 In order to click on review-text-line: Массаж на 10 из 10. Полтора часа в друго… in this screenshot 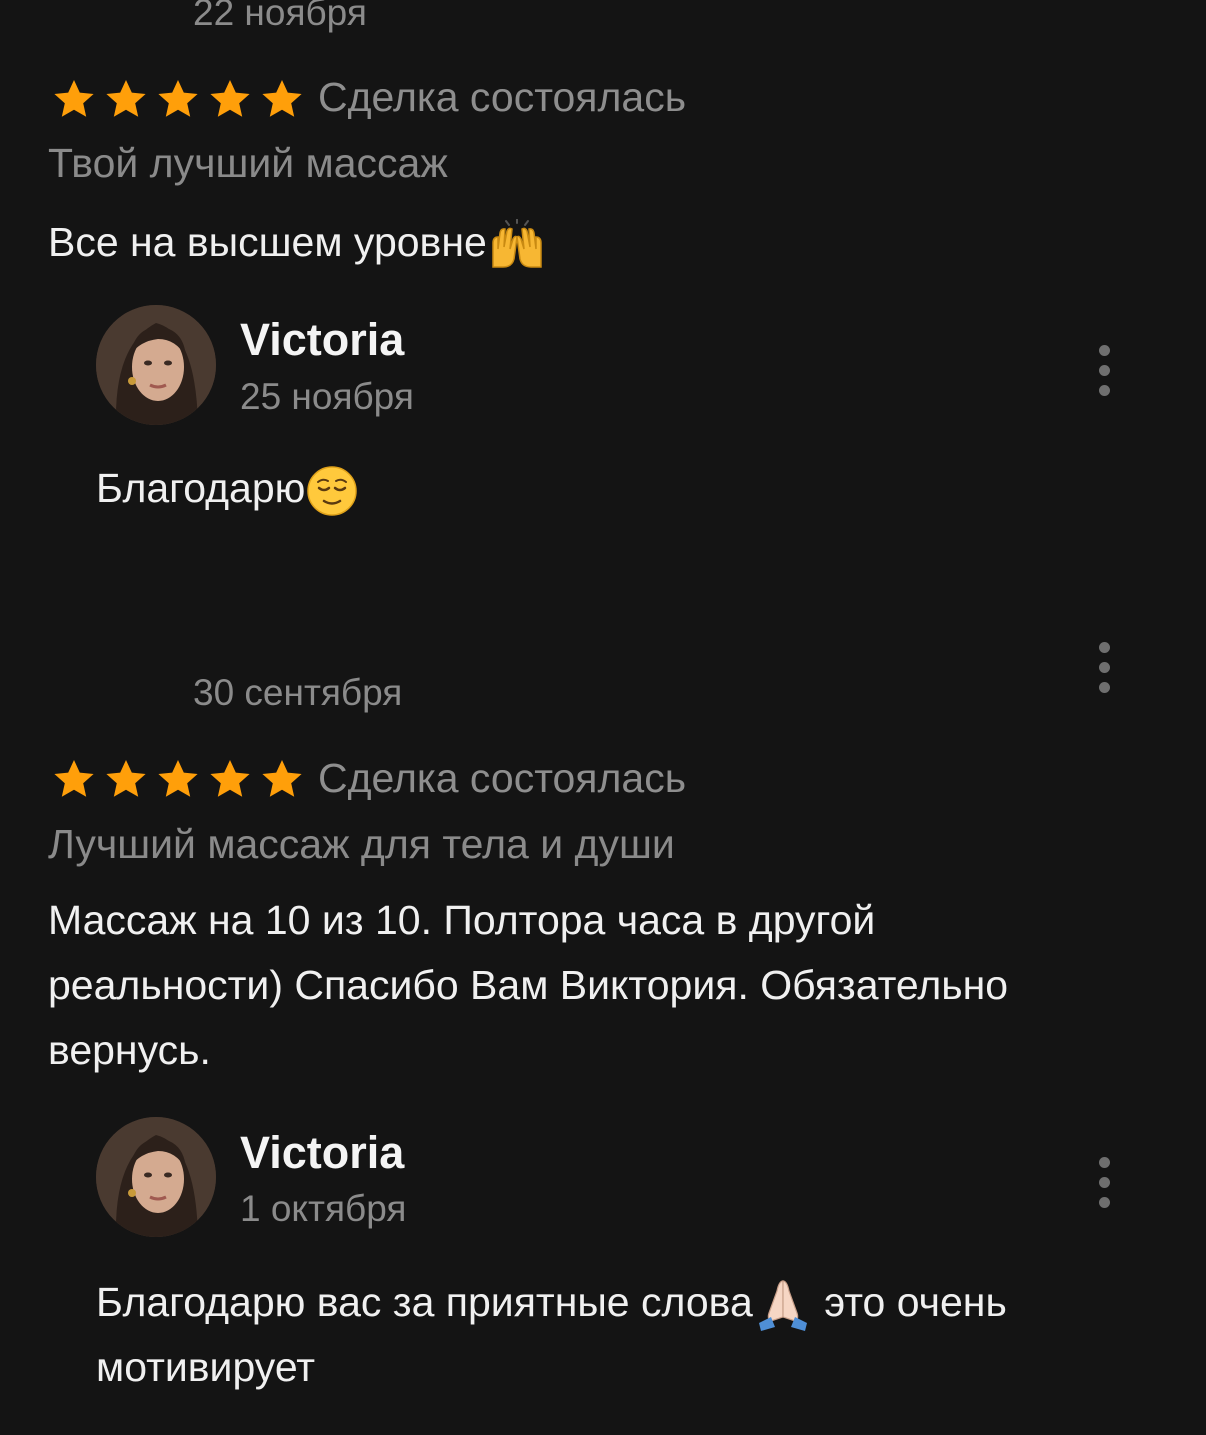, I will do `click(462, 920)`.